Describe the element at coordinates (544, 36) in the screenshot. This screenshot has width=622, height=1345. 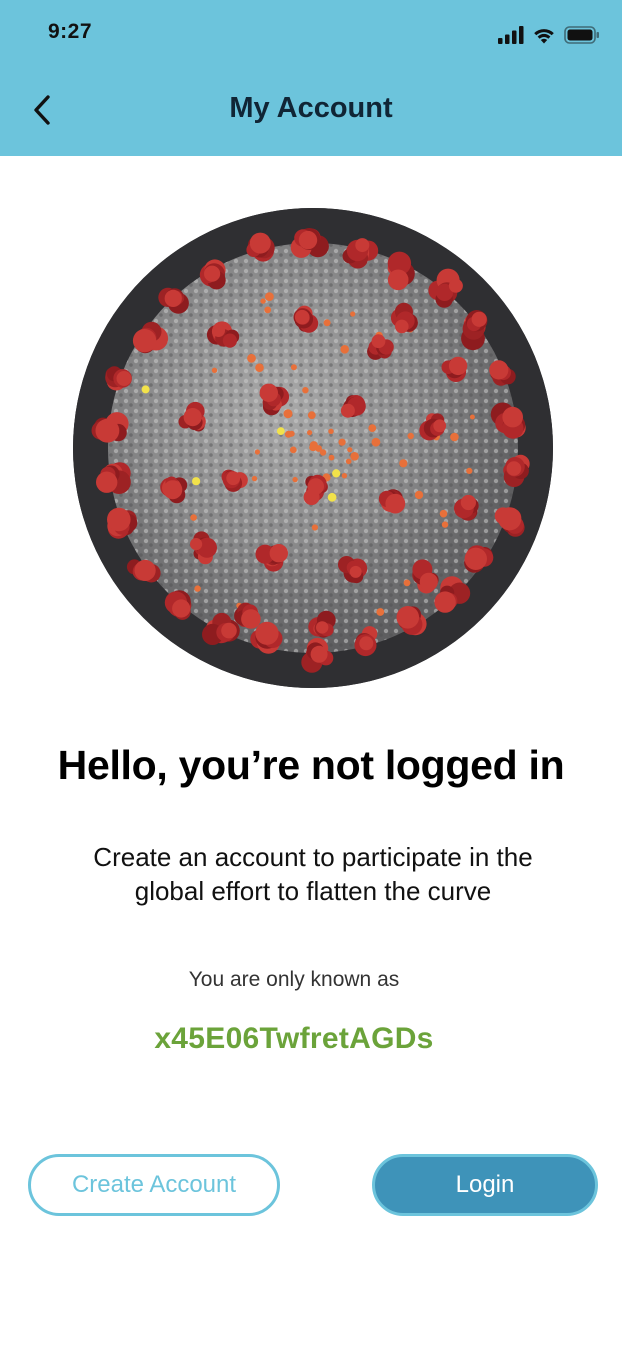
I see `wifi-icon` at that location.